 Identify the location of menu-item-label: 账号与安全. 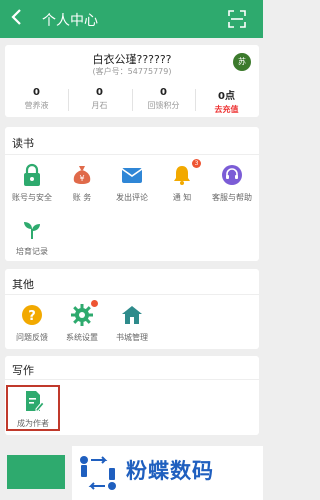
(32, 197).